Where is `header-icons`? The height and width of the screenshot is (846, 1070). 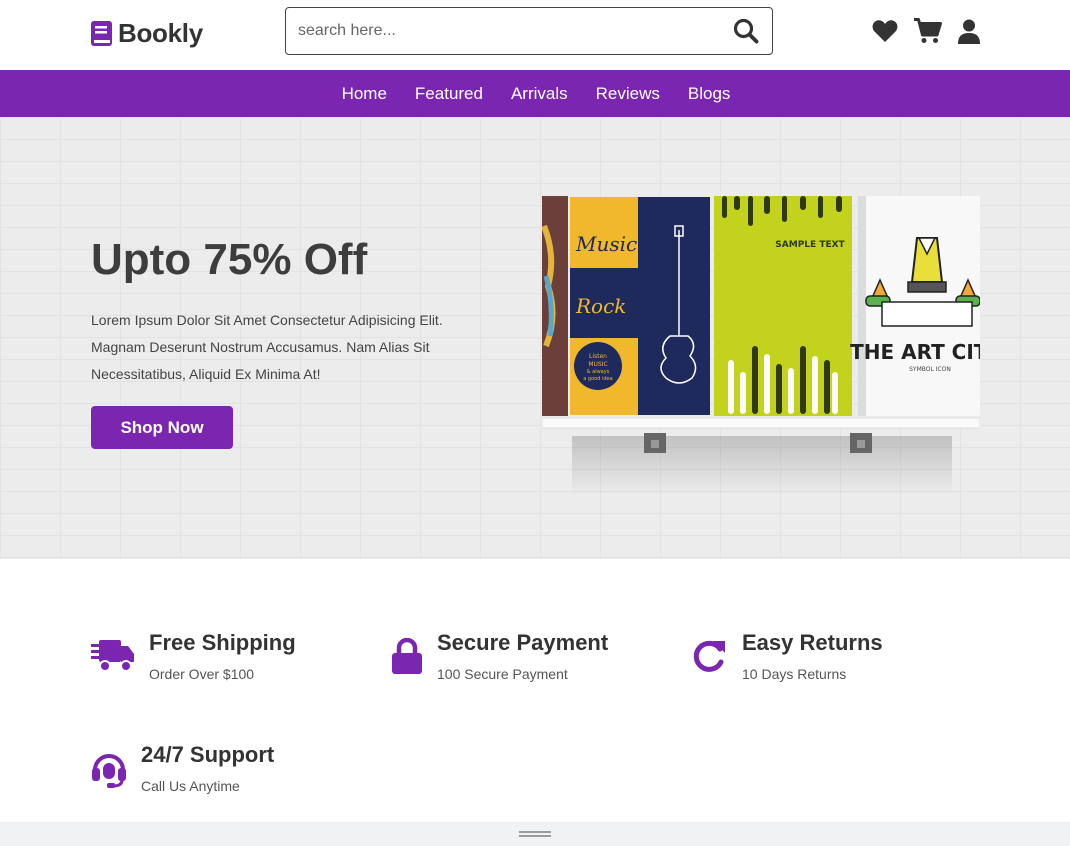
header-icons is located at coordinates (926, 31).